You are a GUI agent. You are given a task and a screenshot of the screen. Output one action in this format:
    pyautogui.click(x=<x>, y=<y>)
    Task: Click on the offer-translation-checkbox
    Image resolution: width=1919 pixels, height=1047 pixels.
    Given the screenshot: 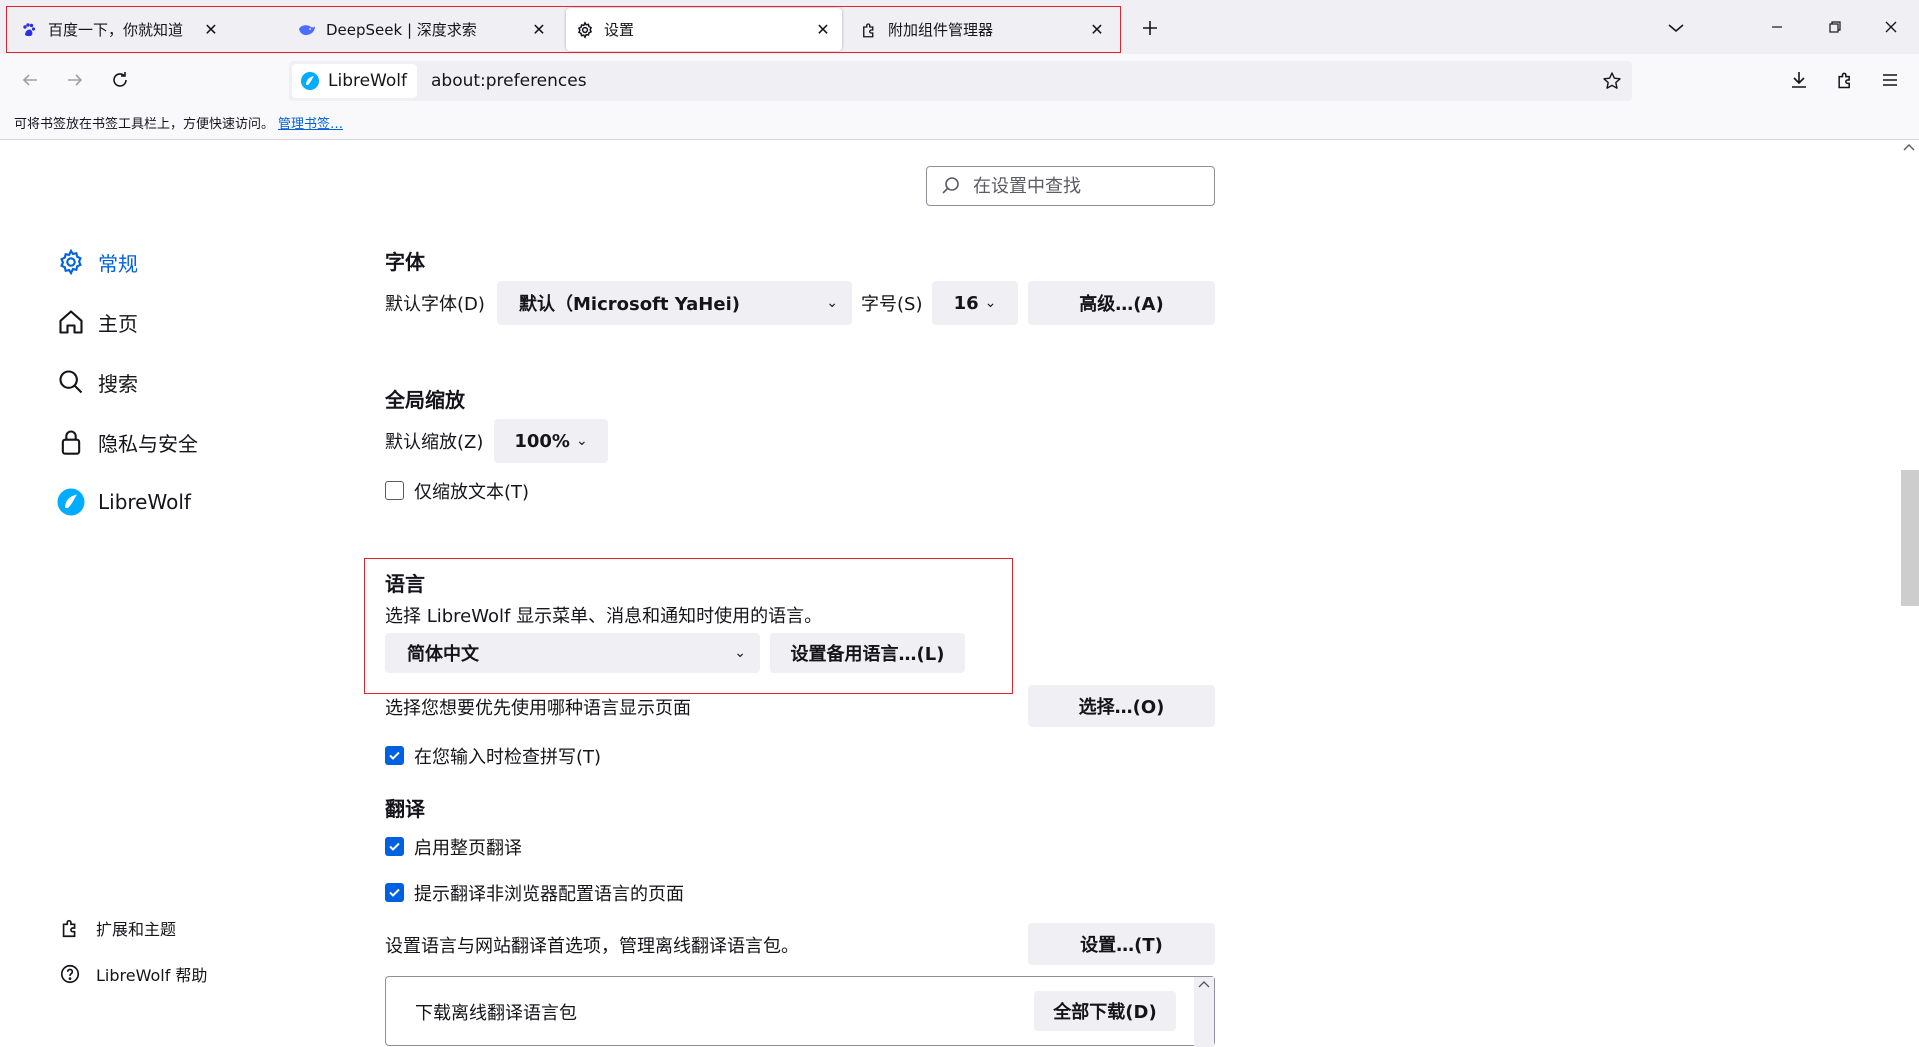 What is the action you would take?
    pyautogui.click(x=394, y=892)
    